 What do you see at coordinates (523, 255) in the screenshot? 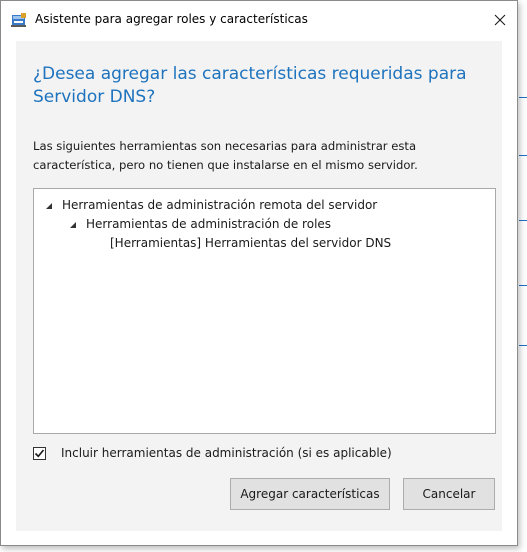
I see `background-window-edge` at bounding box center [523, 255].